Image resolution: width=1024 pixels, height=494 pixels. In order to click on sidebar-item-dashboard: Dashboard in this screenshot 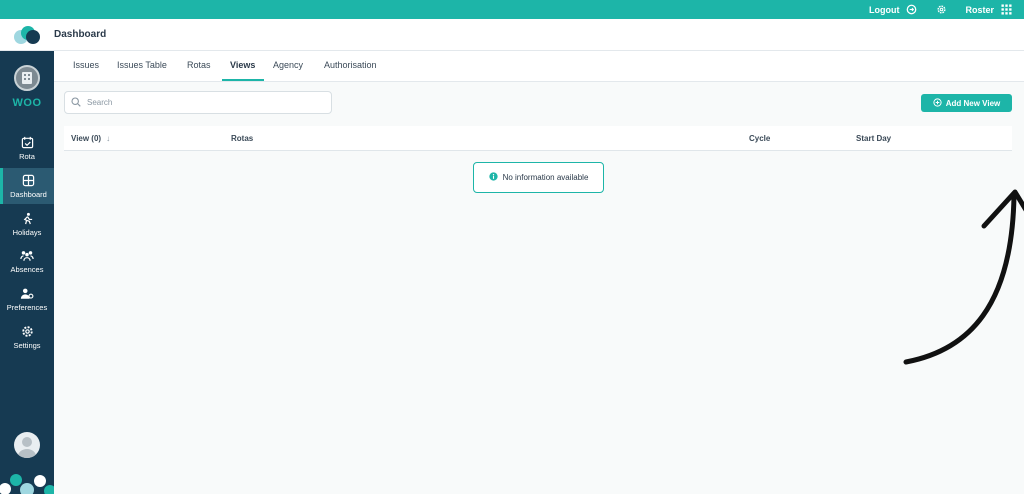, I will do `click(27, 186)`.